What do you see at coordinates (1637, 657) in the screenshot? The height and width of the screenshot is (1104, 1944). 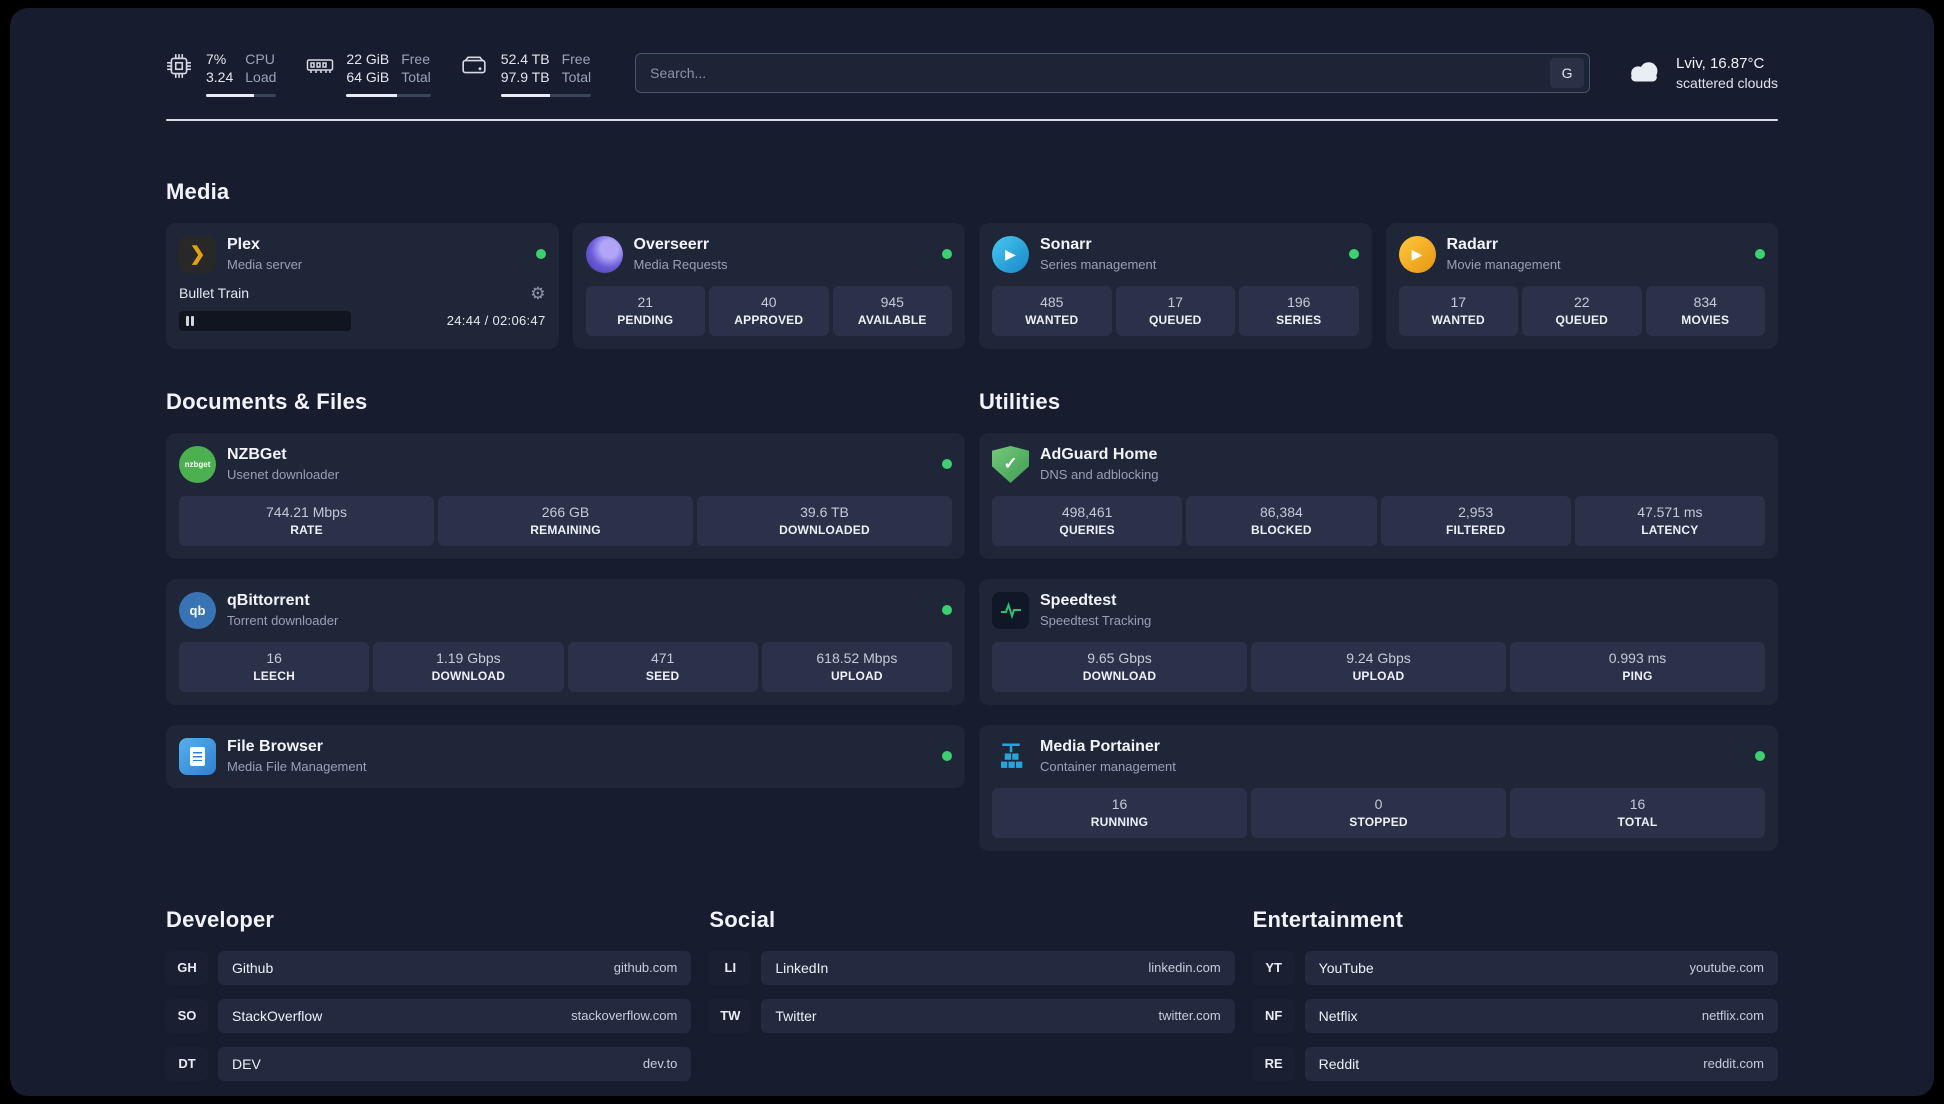 I see `stat-value: 0.993 ms` at bounding box center [1637, 657].